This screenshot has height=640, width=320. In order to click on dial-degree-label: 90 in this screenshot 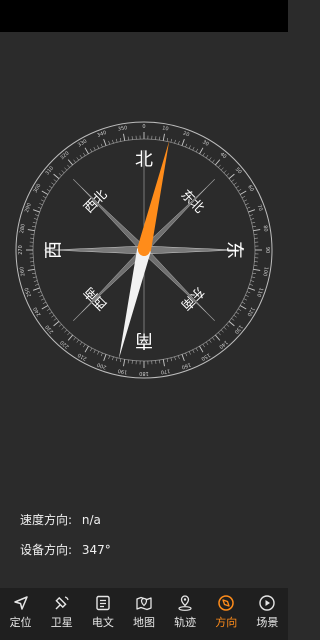, I will do `click(267, 250)`.